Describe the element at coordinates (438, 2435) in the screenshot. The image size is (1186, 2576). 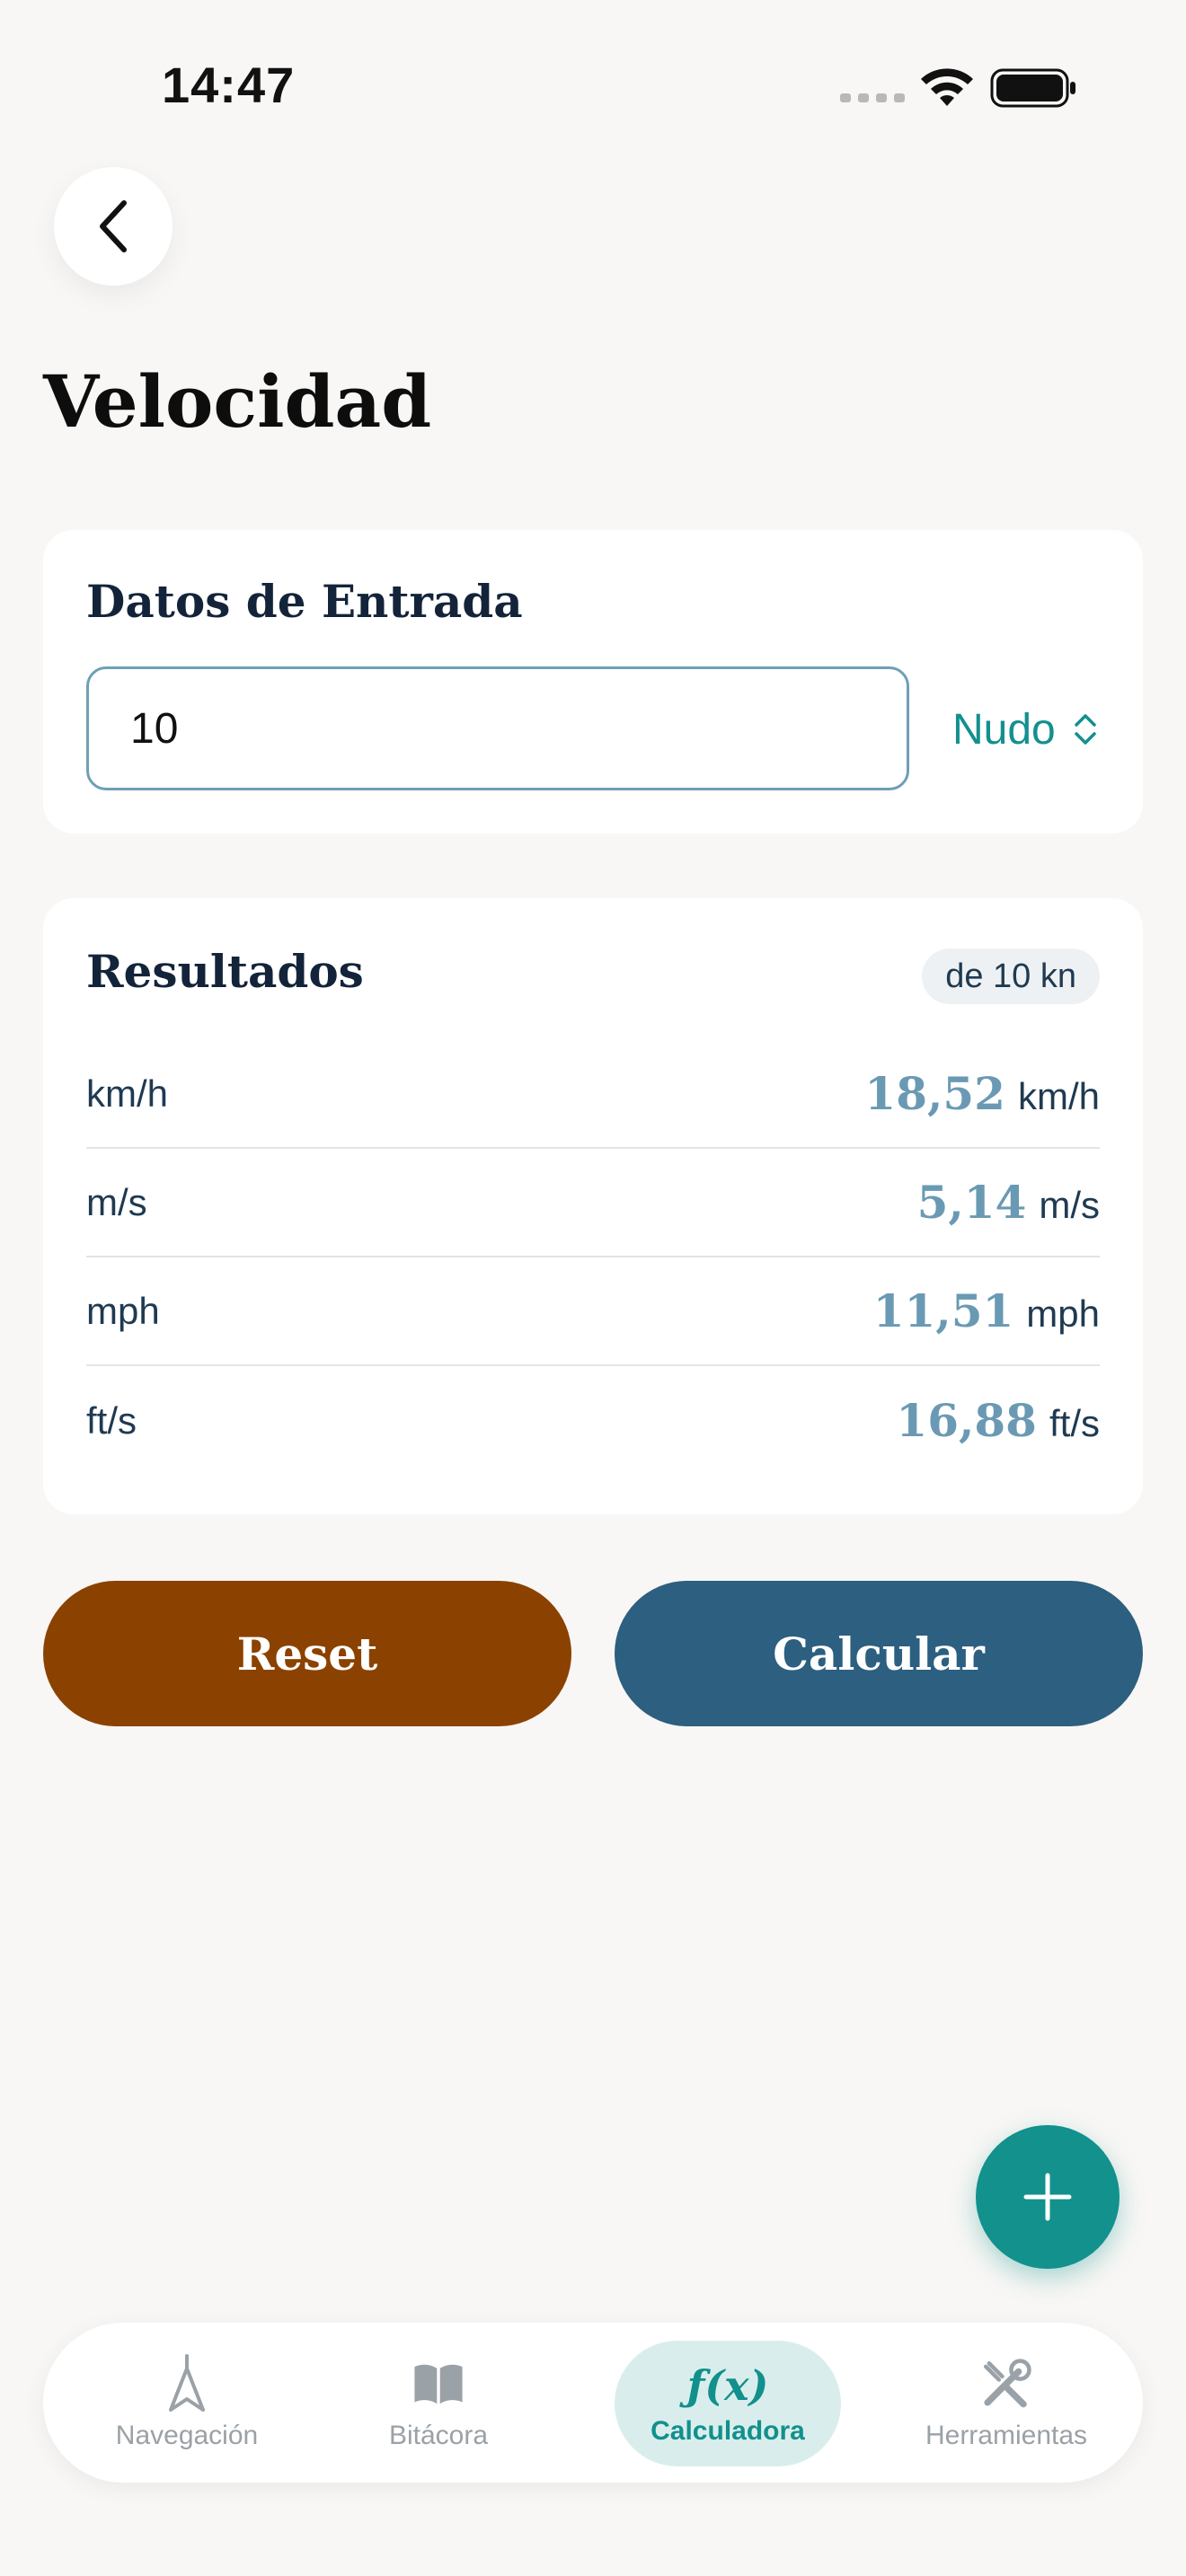
I see `tab-label: Bitácora` at that location.